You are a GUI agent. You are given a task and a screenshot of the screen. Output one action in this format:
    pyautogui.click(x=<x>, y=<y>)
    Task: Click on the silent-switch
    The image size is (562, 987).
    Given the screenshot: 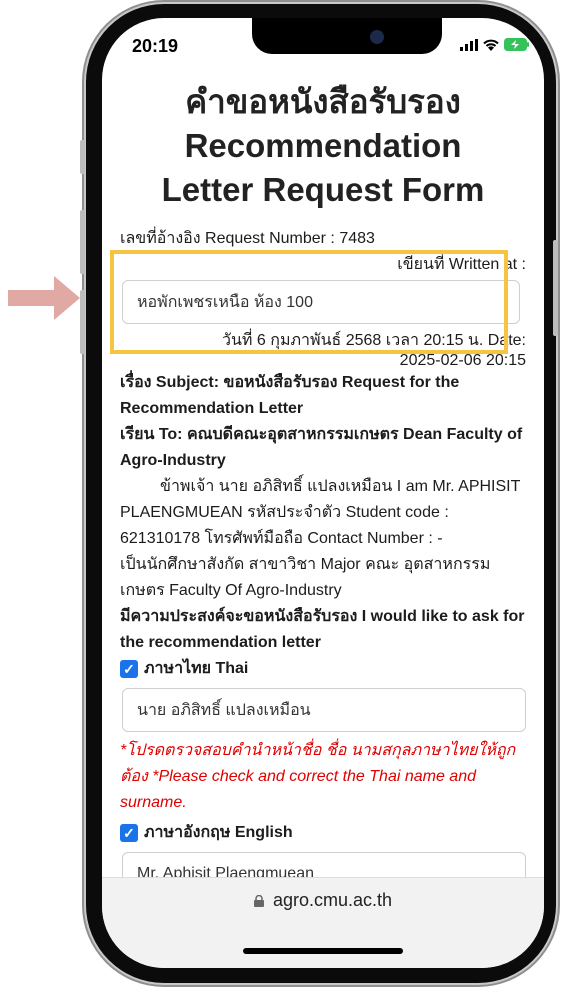 What is the action you would take?
    pyautogui.click(x=82, y=157)
    